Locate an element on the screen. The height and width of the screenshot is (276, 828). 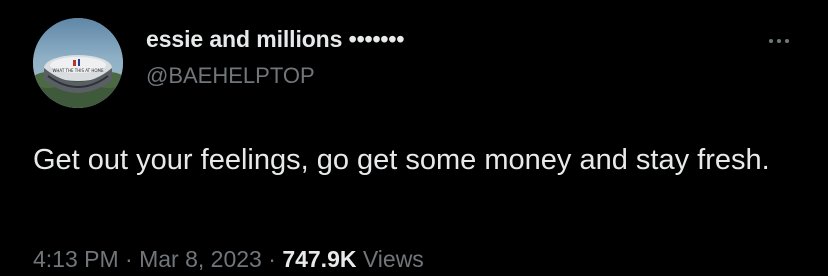
views-count: 747.9K is located at coordinates (319, 259).